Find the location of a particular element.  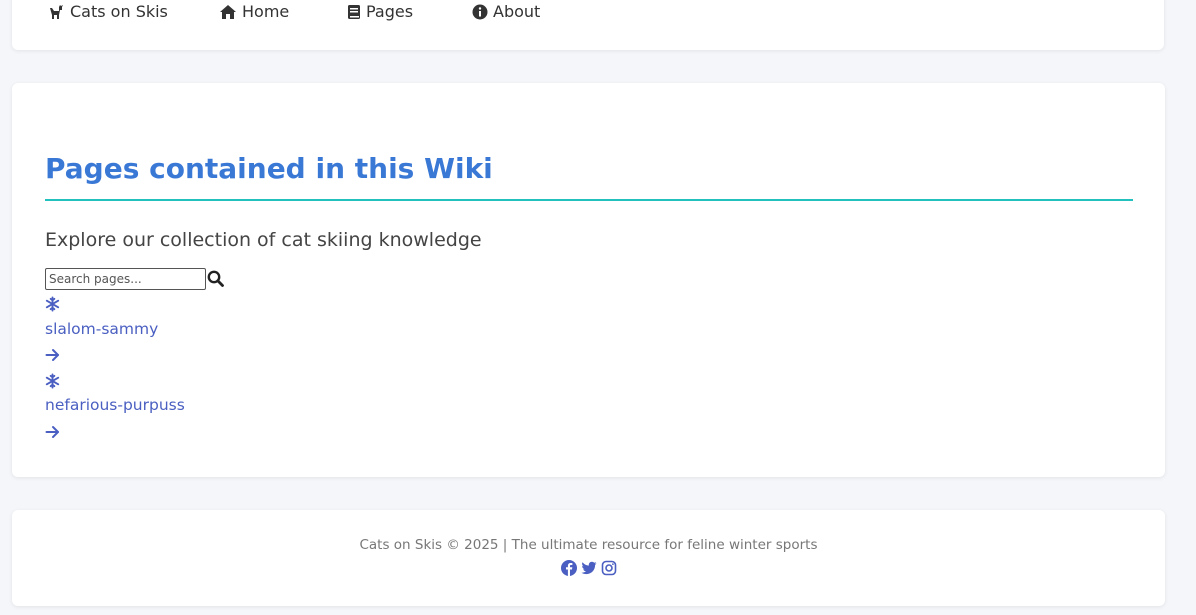

nav-brand-label: Cats on Skis is located at coordinates (119, 11).